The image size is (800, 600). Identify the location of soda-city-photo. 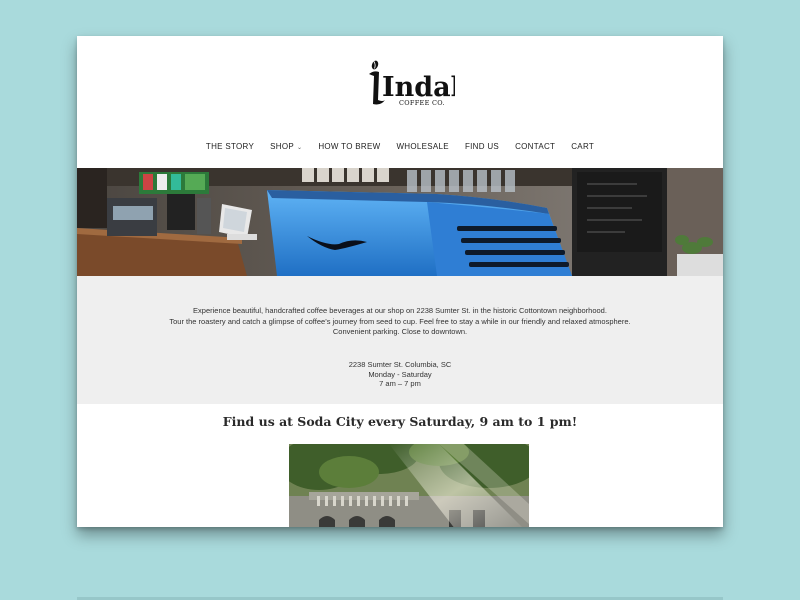
(409, 485).